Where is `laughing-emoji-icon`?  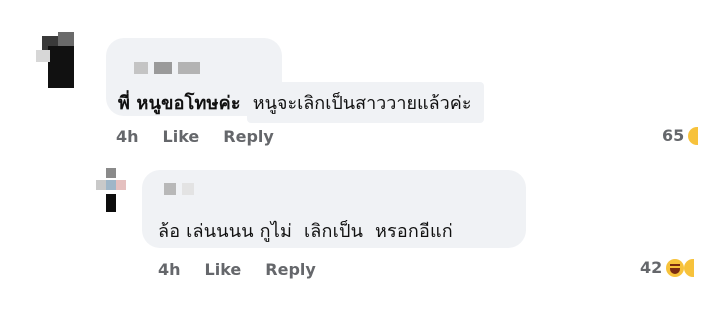
laughing-emoji-icon is located at coordinates (675, 267).